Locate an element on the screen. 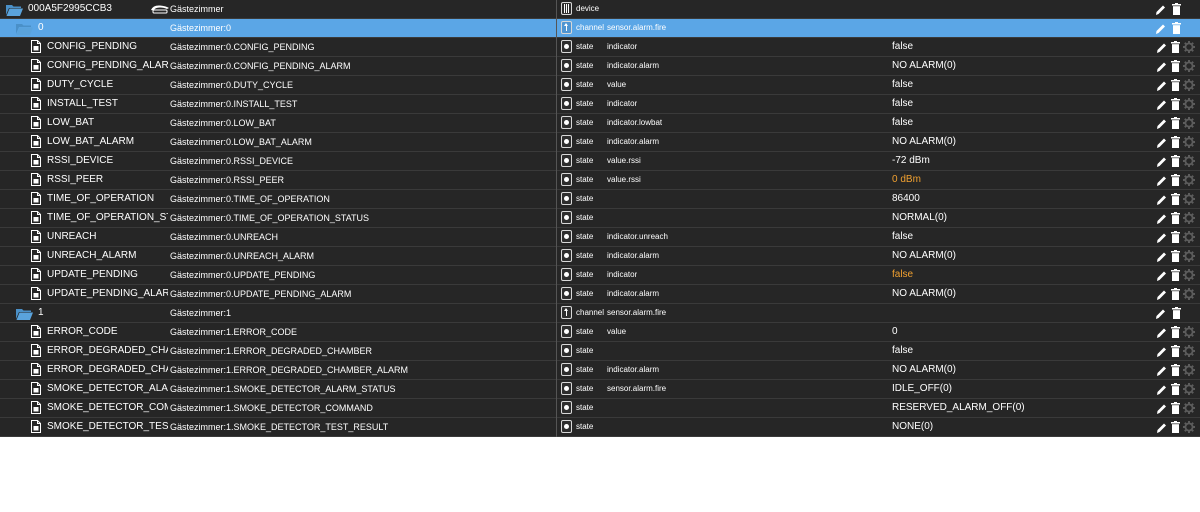 The width and height of the screenshot is (1200, 512). tree-row-channel: 0 Gästezimmer:0 channel sensor.alarm.fire is located at coordinates (600, 28).